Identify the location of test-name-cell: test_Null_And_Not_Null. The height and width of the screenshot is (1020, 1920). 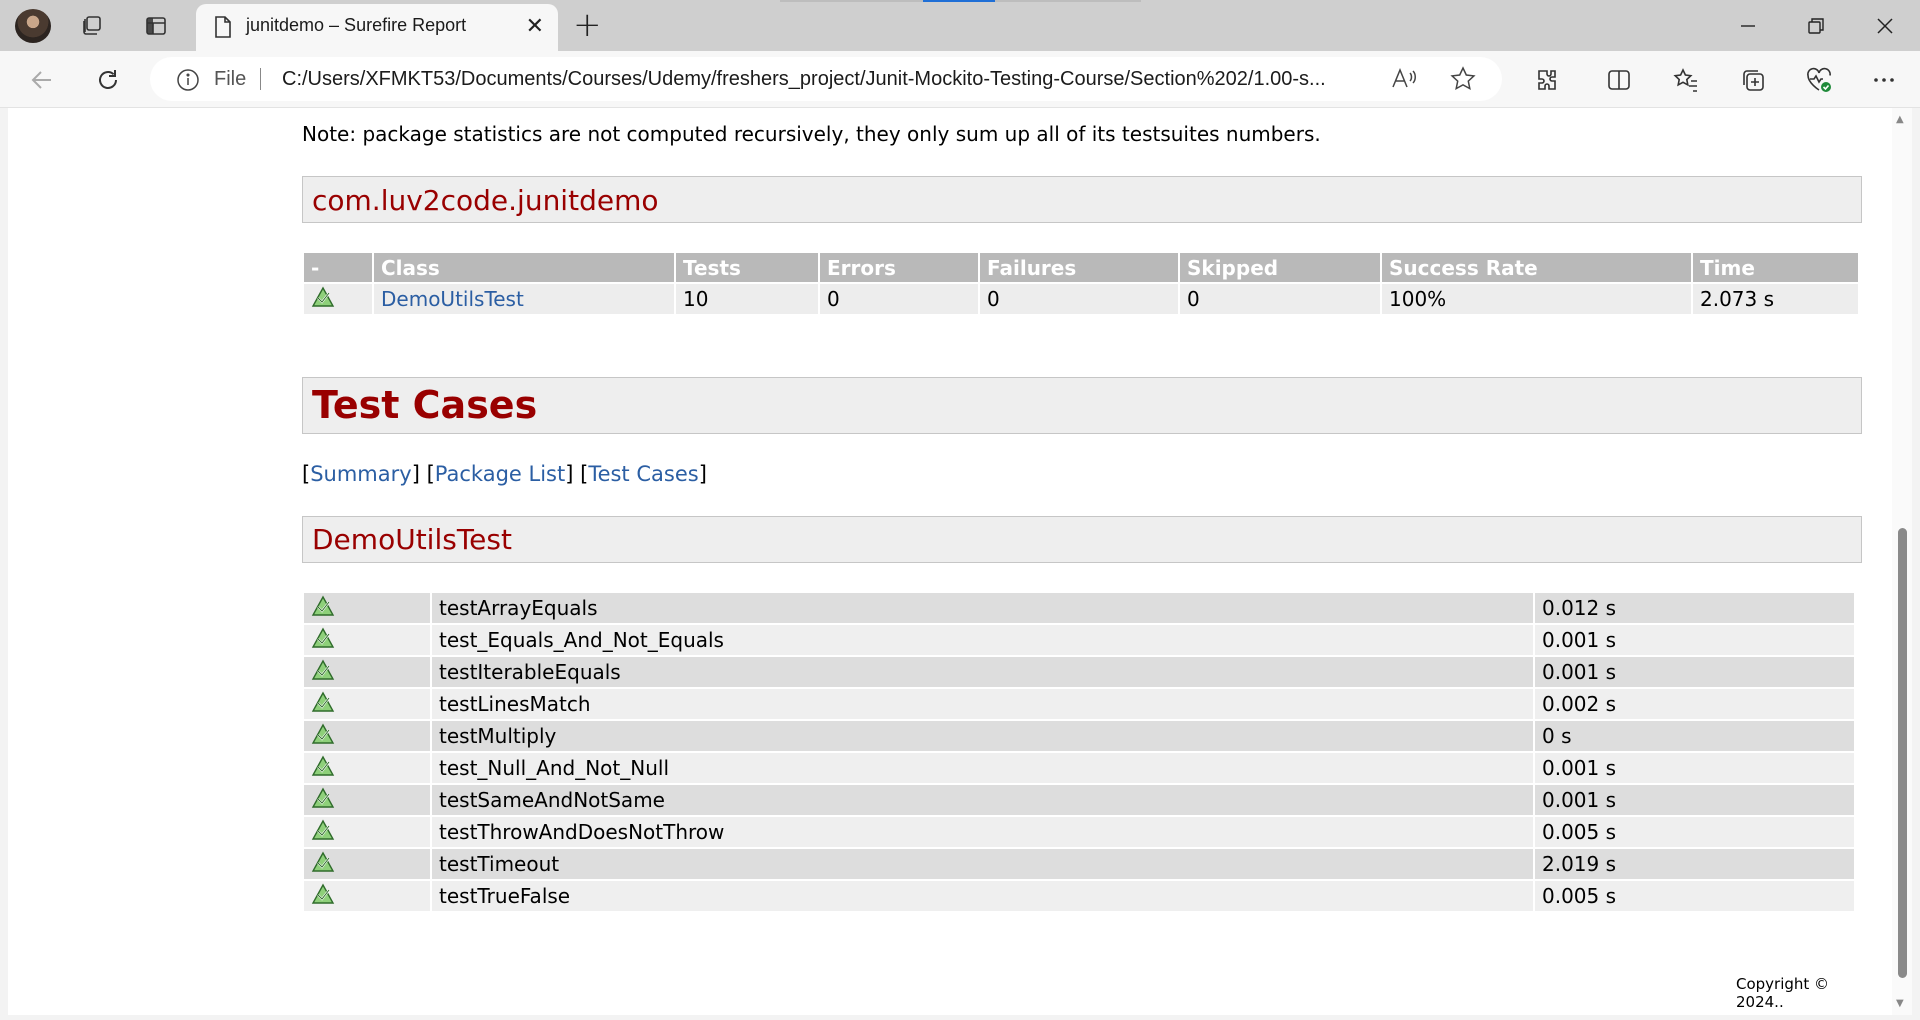
(982, 768).